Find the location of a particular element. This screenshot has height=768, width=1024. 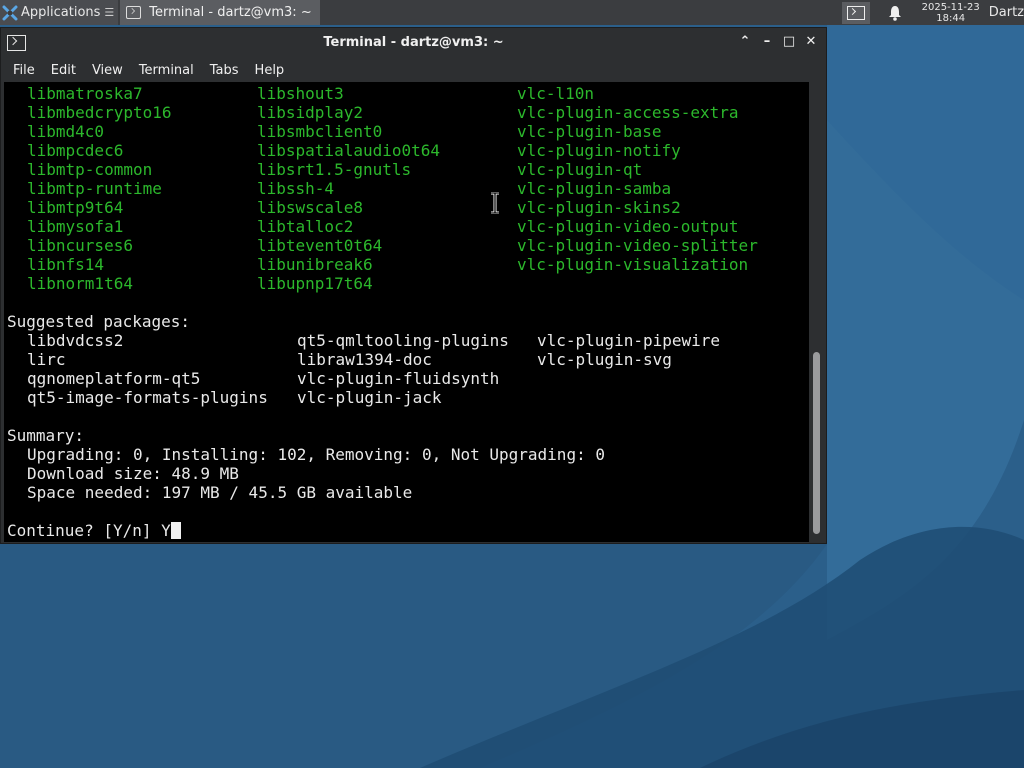

suggested-package: lirc is located at coordinates (46, 359).